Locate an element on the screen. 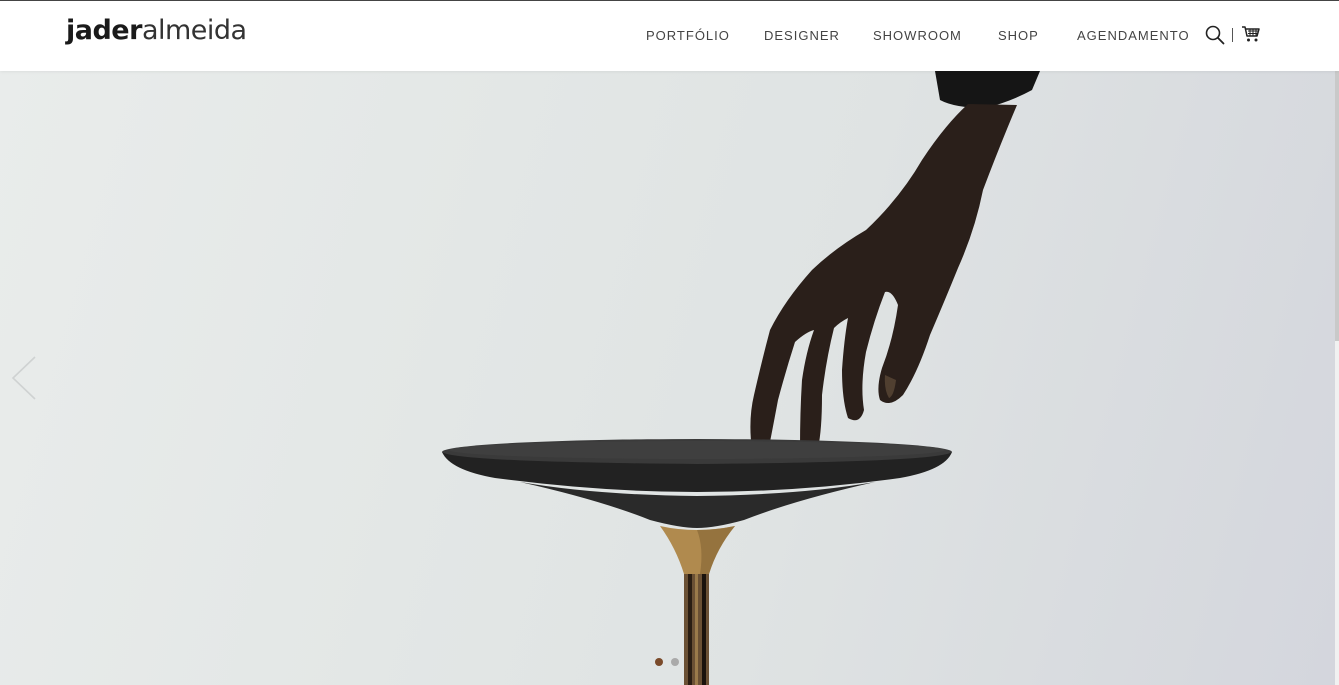  carousel-dot-active is located at coordinates (659, 662).